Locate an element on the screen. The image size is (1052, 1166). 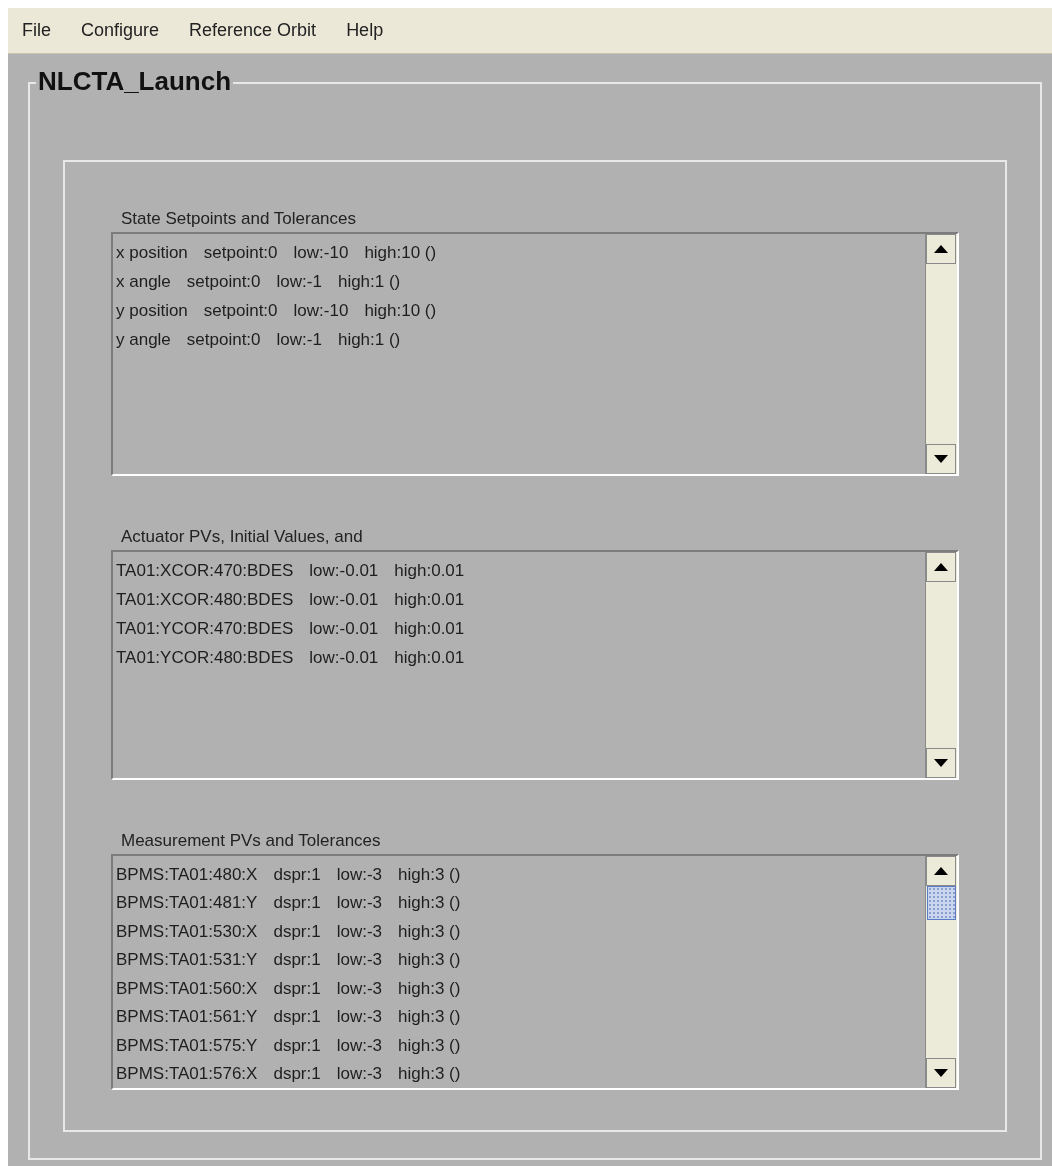
list-entry: TA01:XCOR:480:BDES is located at coordinates (205, 599).